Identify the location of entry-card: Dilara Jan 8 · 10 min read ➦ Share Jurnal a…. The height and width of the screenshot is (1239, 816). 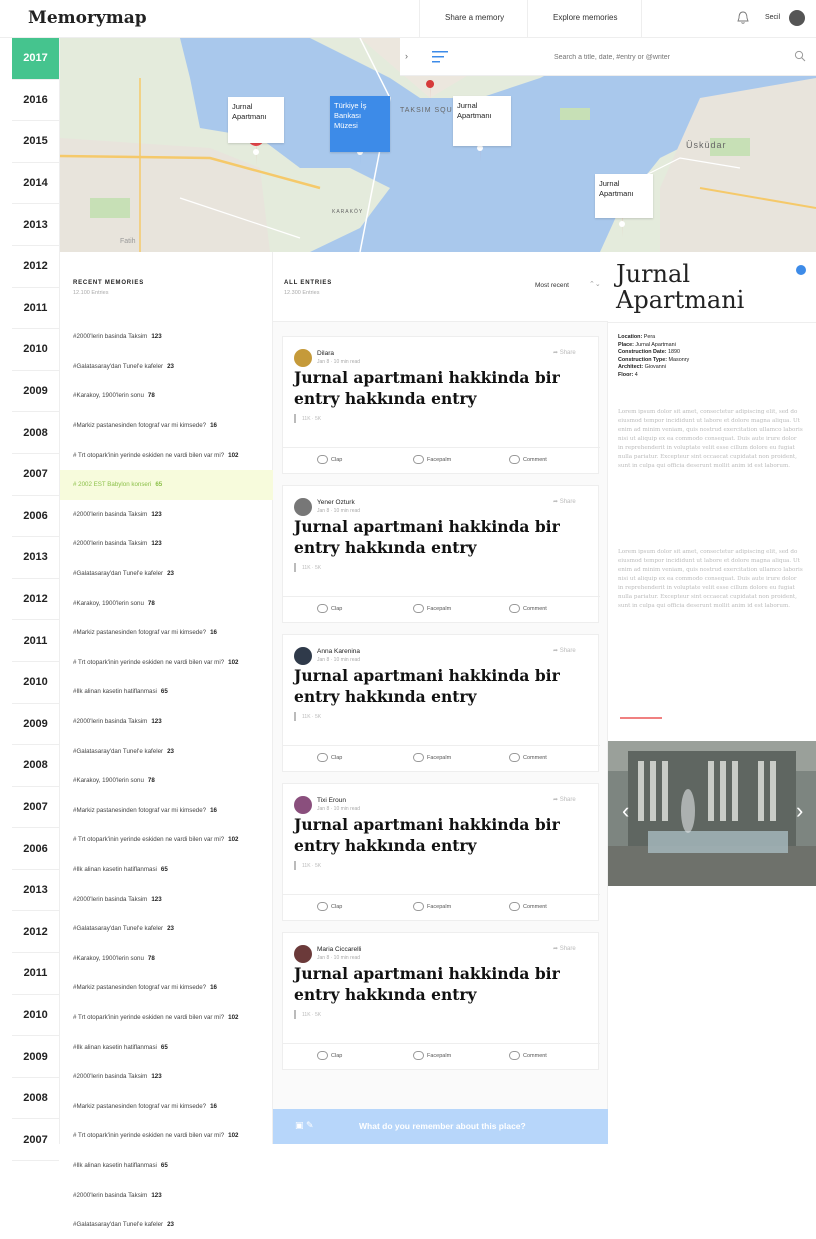
(441, 405).